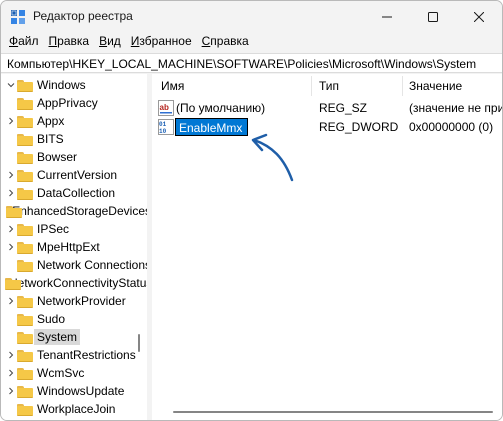 Image resolution: width=503 pixels, height=421 pixels. What do you see at coordinates (81, 391) in the screenshot?
I see `tree-item-label: WindowsUpdate` at bounding box center [81, 391].